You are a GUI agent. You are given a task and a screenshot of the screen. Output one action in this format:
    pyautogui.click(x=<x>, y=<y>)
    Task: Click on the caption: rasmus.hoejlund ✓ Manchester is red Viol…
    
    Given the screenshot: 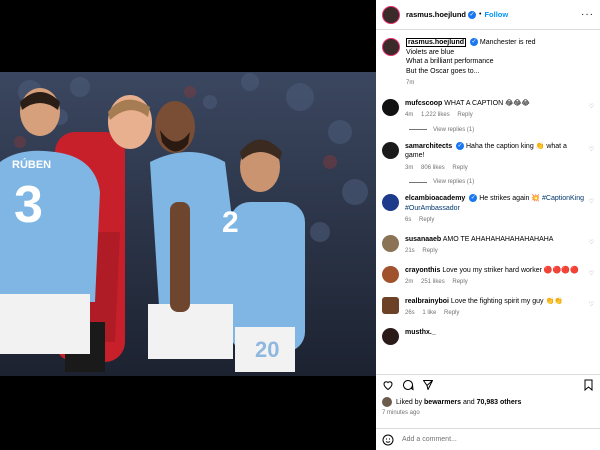 What is the action you would take?
    pyautogui.click(x=488, y=63)
    